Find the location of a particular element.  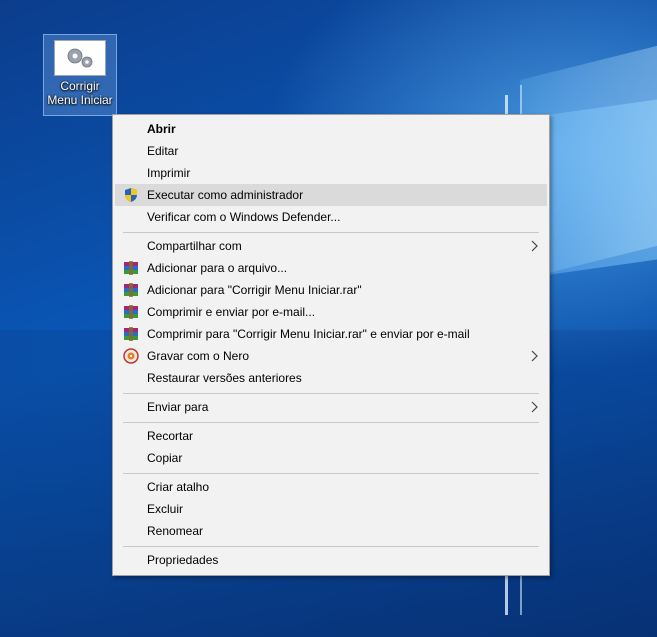

menu-item-label: Copiar is located at coordinates (165, 458).